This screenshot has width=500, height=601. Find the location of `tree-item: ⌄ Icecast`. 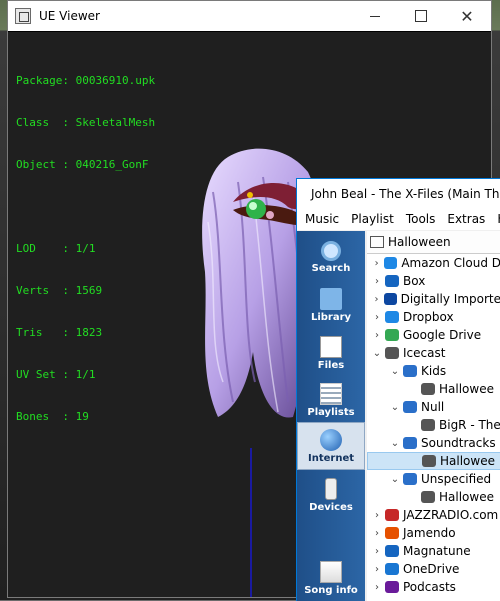

tree-item: ⌄ Icecast is located at coordinates (433, 353).